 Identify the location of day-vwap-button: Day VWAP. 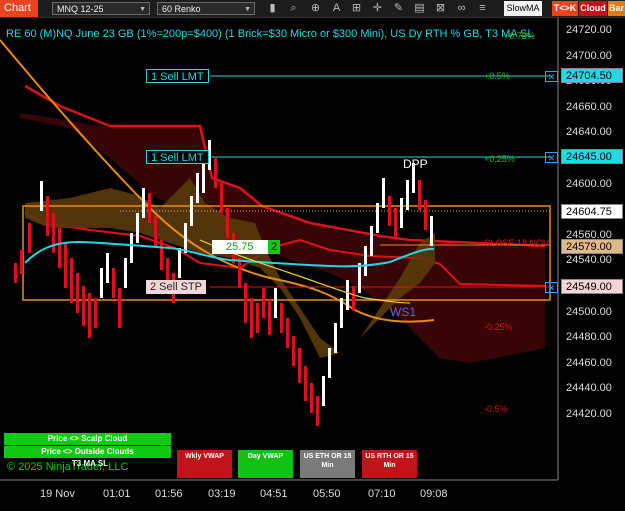
(265, 464).